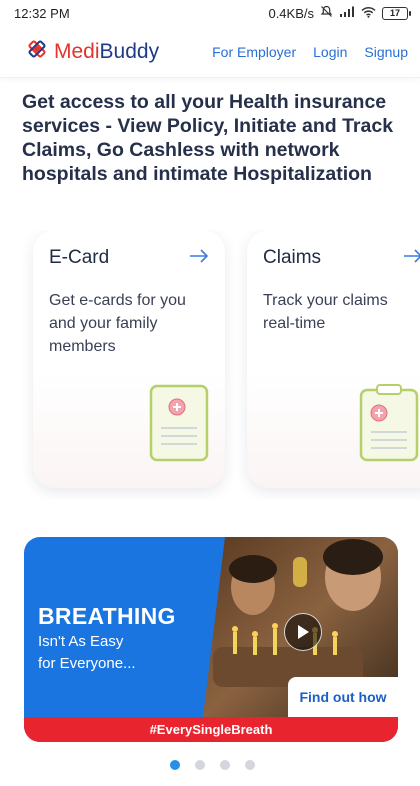 The height and width of the screenshot is (786, 420). What do you see at coordinates (212, 765) in the screenshot?
I see `carousel-dots` at bounding box center [212, 765].